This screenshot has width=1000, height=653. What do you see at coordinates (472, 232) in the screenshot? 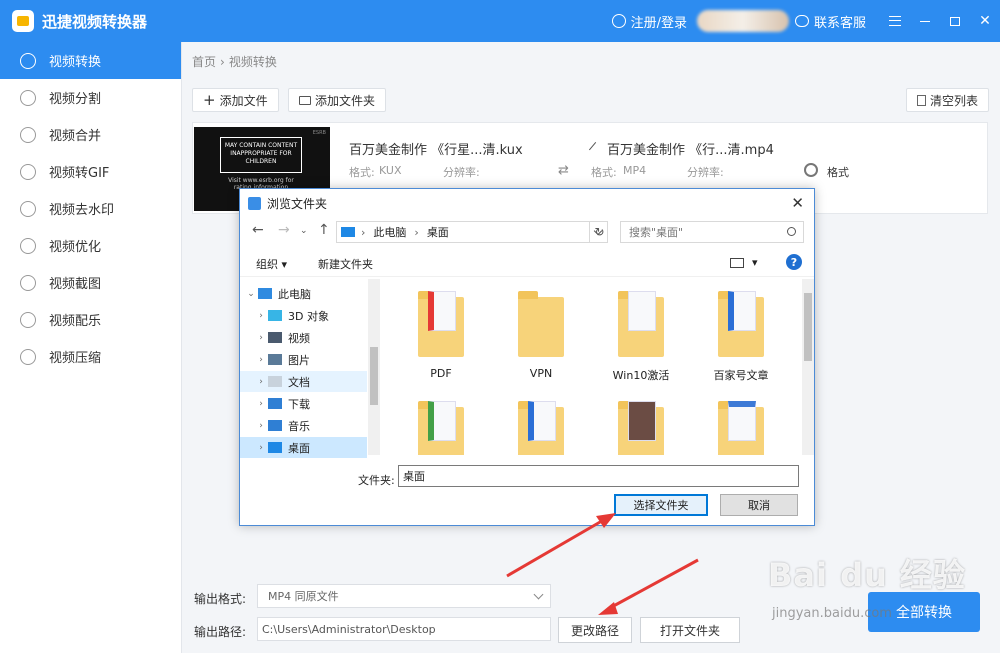
I see `address-bar: › 此电脑 › 桌面` at bounding box center [472, 232].